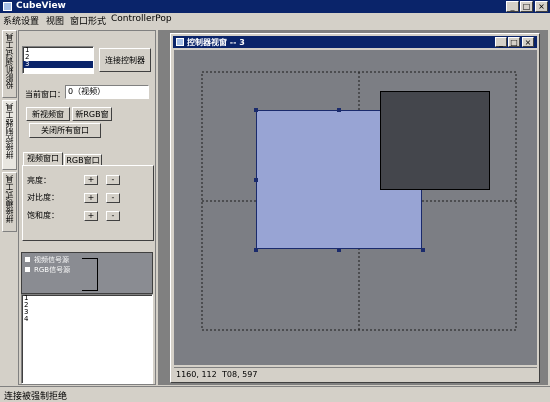  What do you see at coordinates (355, 374) in the screenshot?
I see `child-status-bar: 1160, 112 T08, 597` at bounding box center [355, 374].